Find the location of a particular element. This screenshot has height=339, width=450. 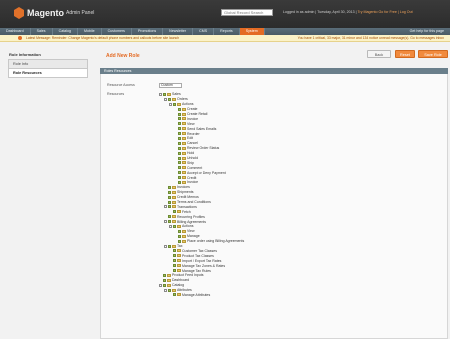

nav-item: System is located at coordinates (252, 31).